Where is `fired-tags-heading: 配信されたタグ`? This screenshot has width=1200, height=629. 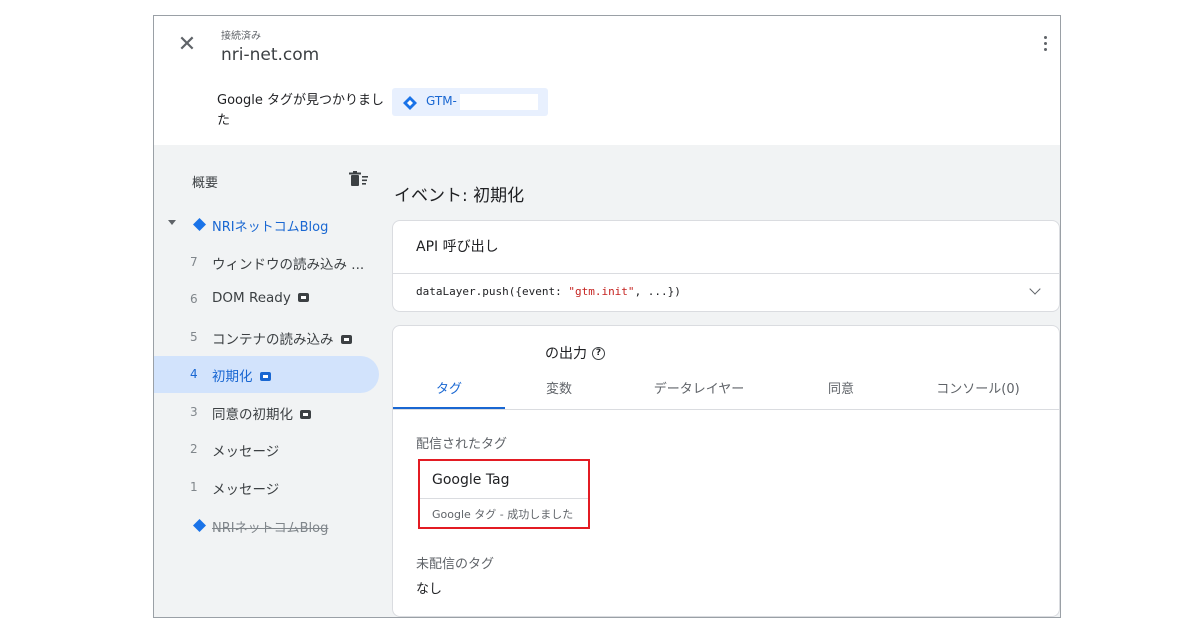 fired-tags-heading: 配信されたタグ is located at coordinates (462, 444).